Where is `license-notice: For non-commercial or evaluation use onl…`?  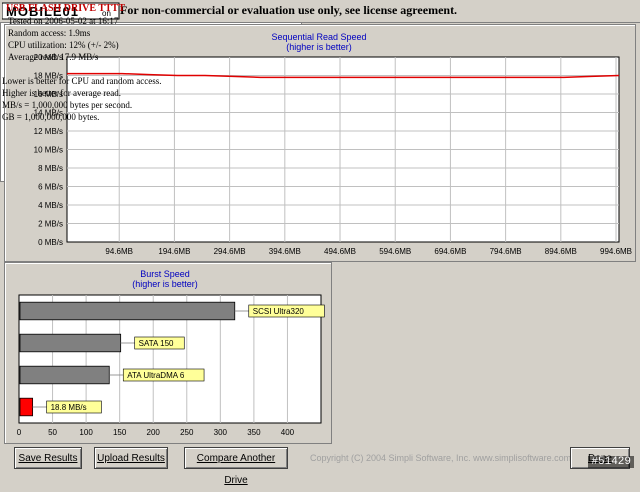 license-notice: For non-commercial or evaluation use onl… is located at coordinates (289, 10).